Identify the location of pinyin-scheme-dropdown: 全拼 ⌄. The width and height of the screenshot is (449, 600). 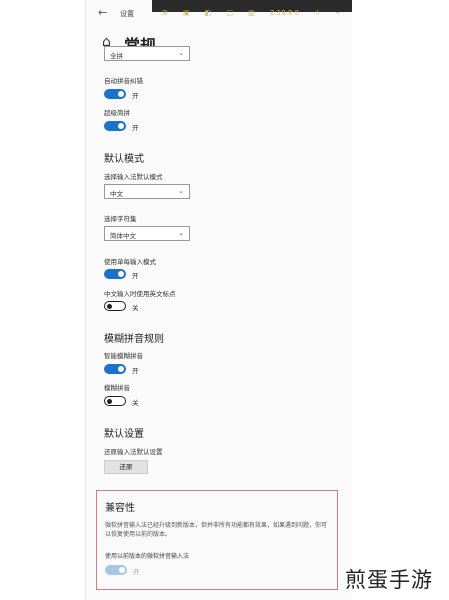
(147, 53).